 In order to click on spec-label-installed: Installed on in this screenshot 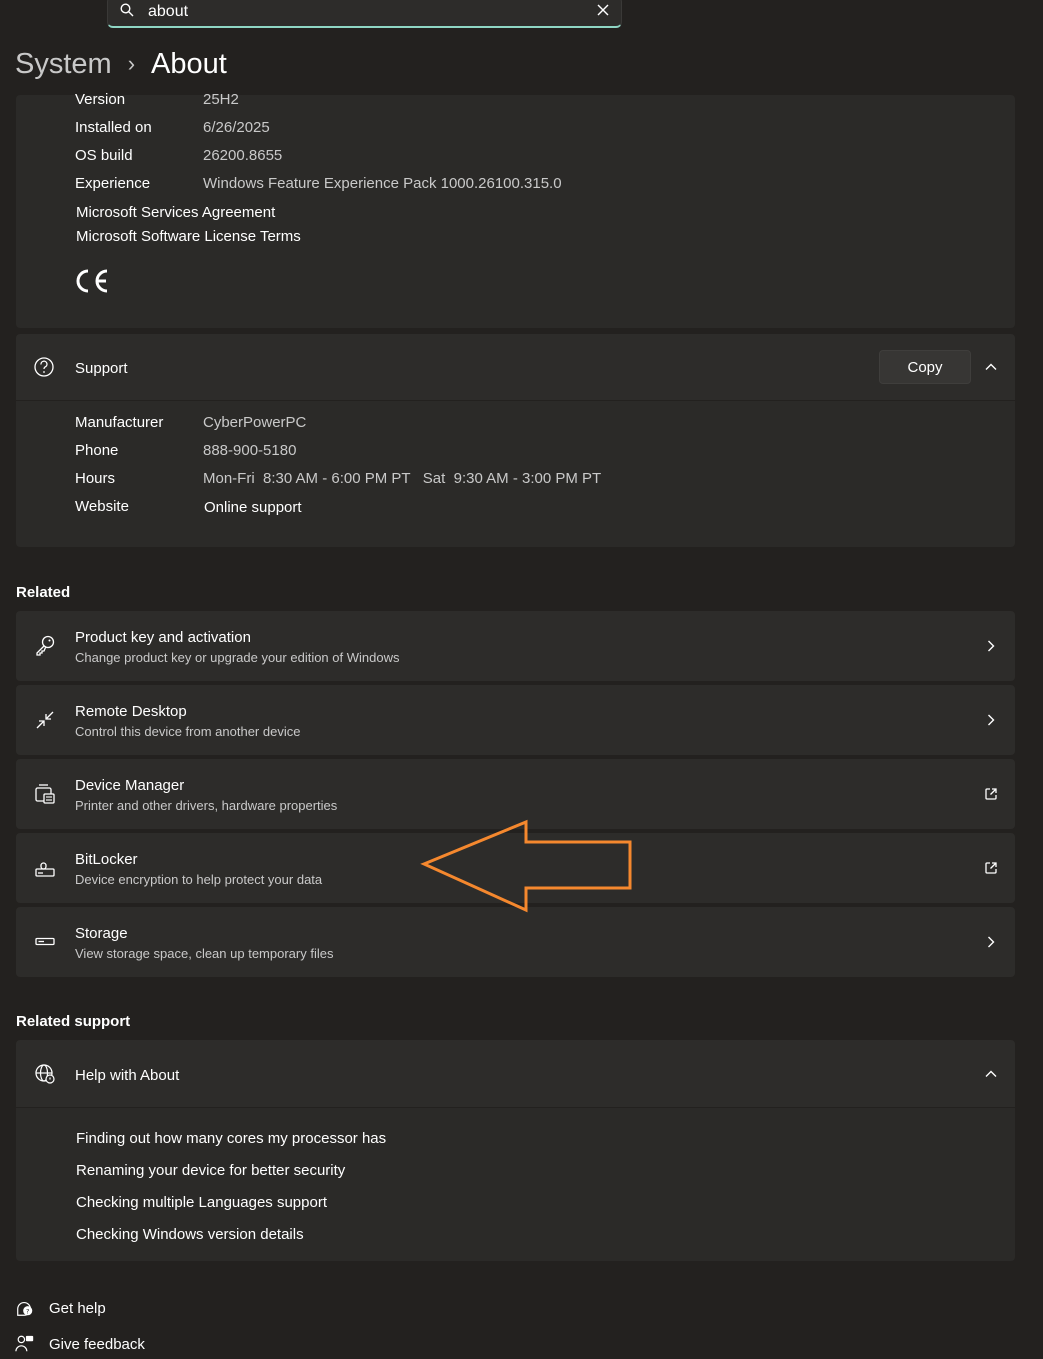, I will do `click(113, 127)`.